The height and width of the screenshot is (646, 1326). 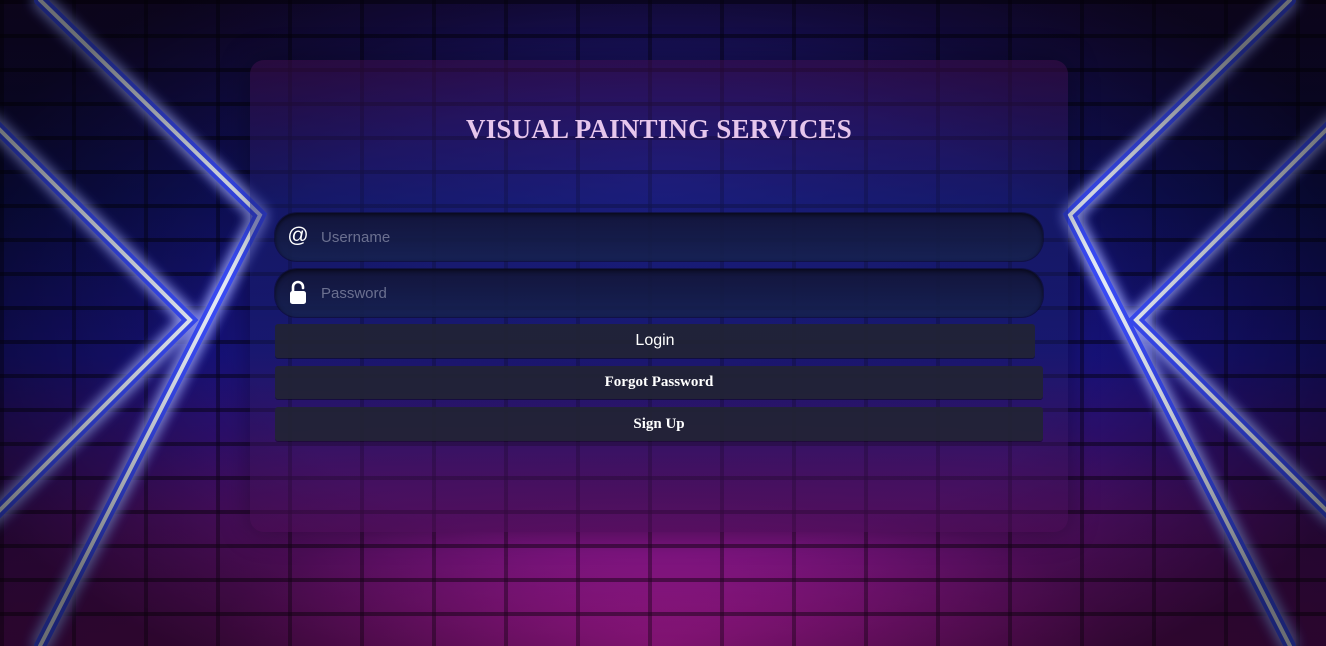 What do you see at coordinates (298, 293) in the screenshot?
I see `lock-icon` at bounding box center [298, 293].